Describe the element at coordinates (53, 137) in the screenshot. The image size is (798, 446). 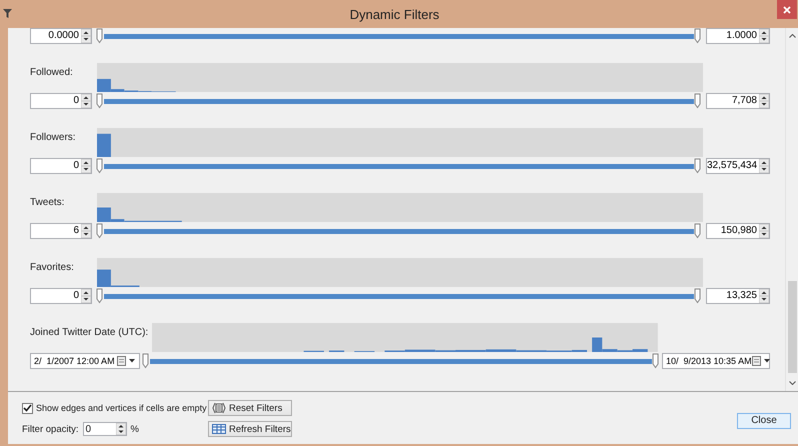
I see `filter-label: Followers:` at that location.